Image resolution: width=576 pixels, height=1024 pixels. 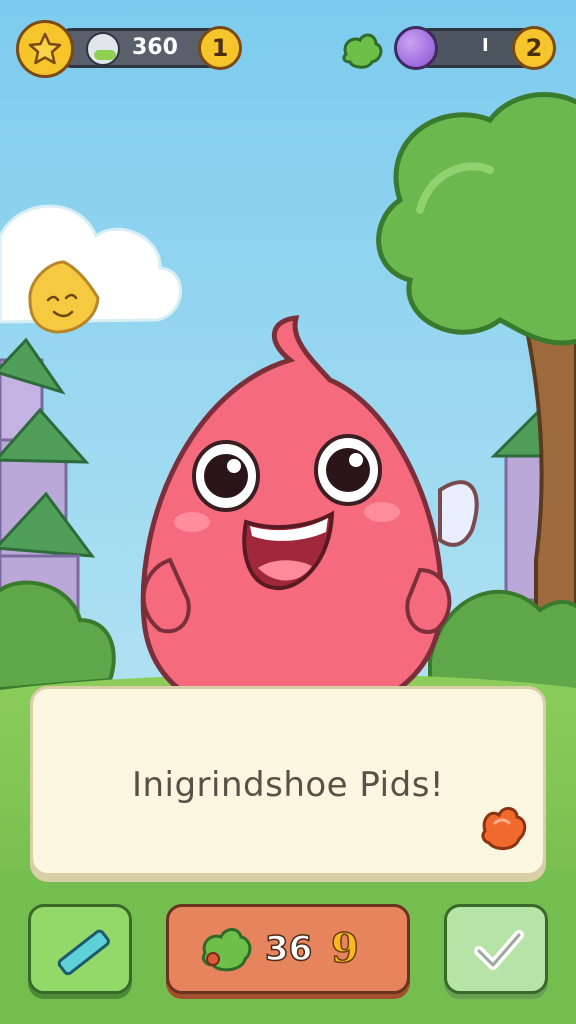 I want to click on edit-button, so click(x=80, y=949).